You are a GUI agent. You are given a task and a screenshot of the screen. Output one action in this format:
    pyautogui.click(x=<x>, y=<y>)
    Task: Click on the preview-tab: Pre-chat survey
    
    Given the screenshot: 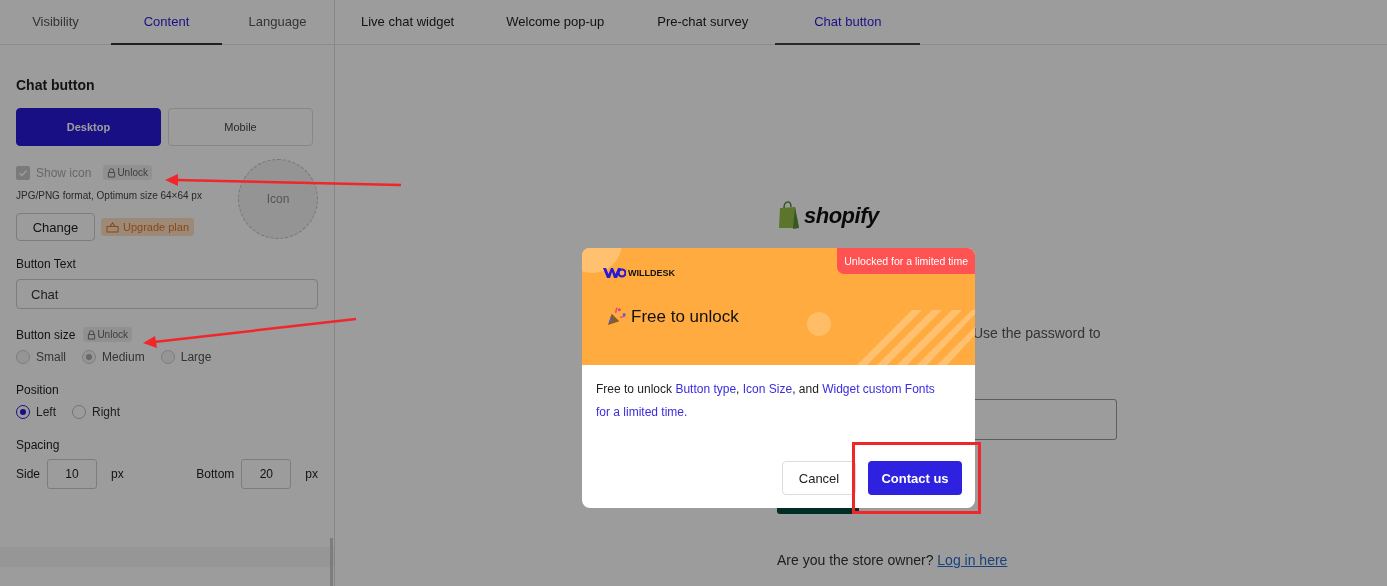 What is the action you would take?
    pyautogui.click(x=703, y=22)
    